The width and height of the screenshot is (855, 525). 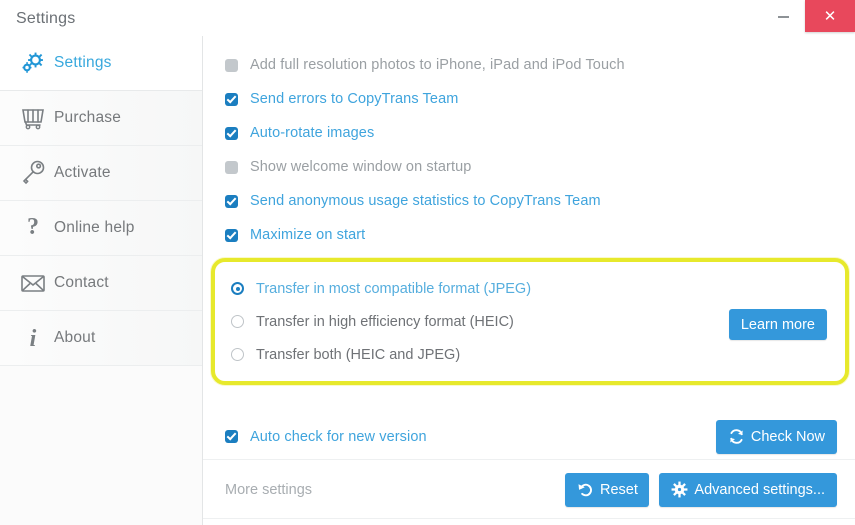 I want to click on learn-more-button: Learn more, so click(x=777, y=324).